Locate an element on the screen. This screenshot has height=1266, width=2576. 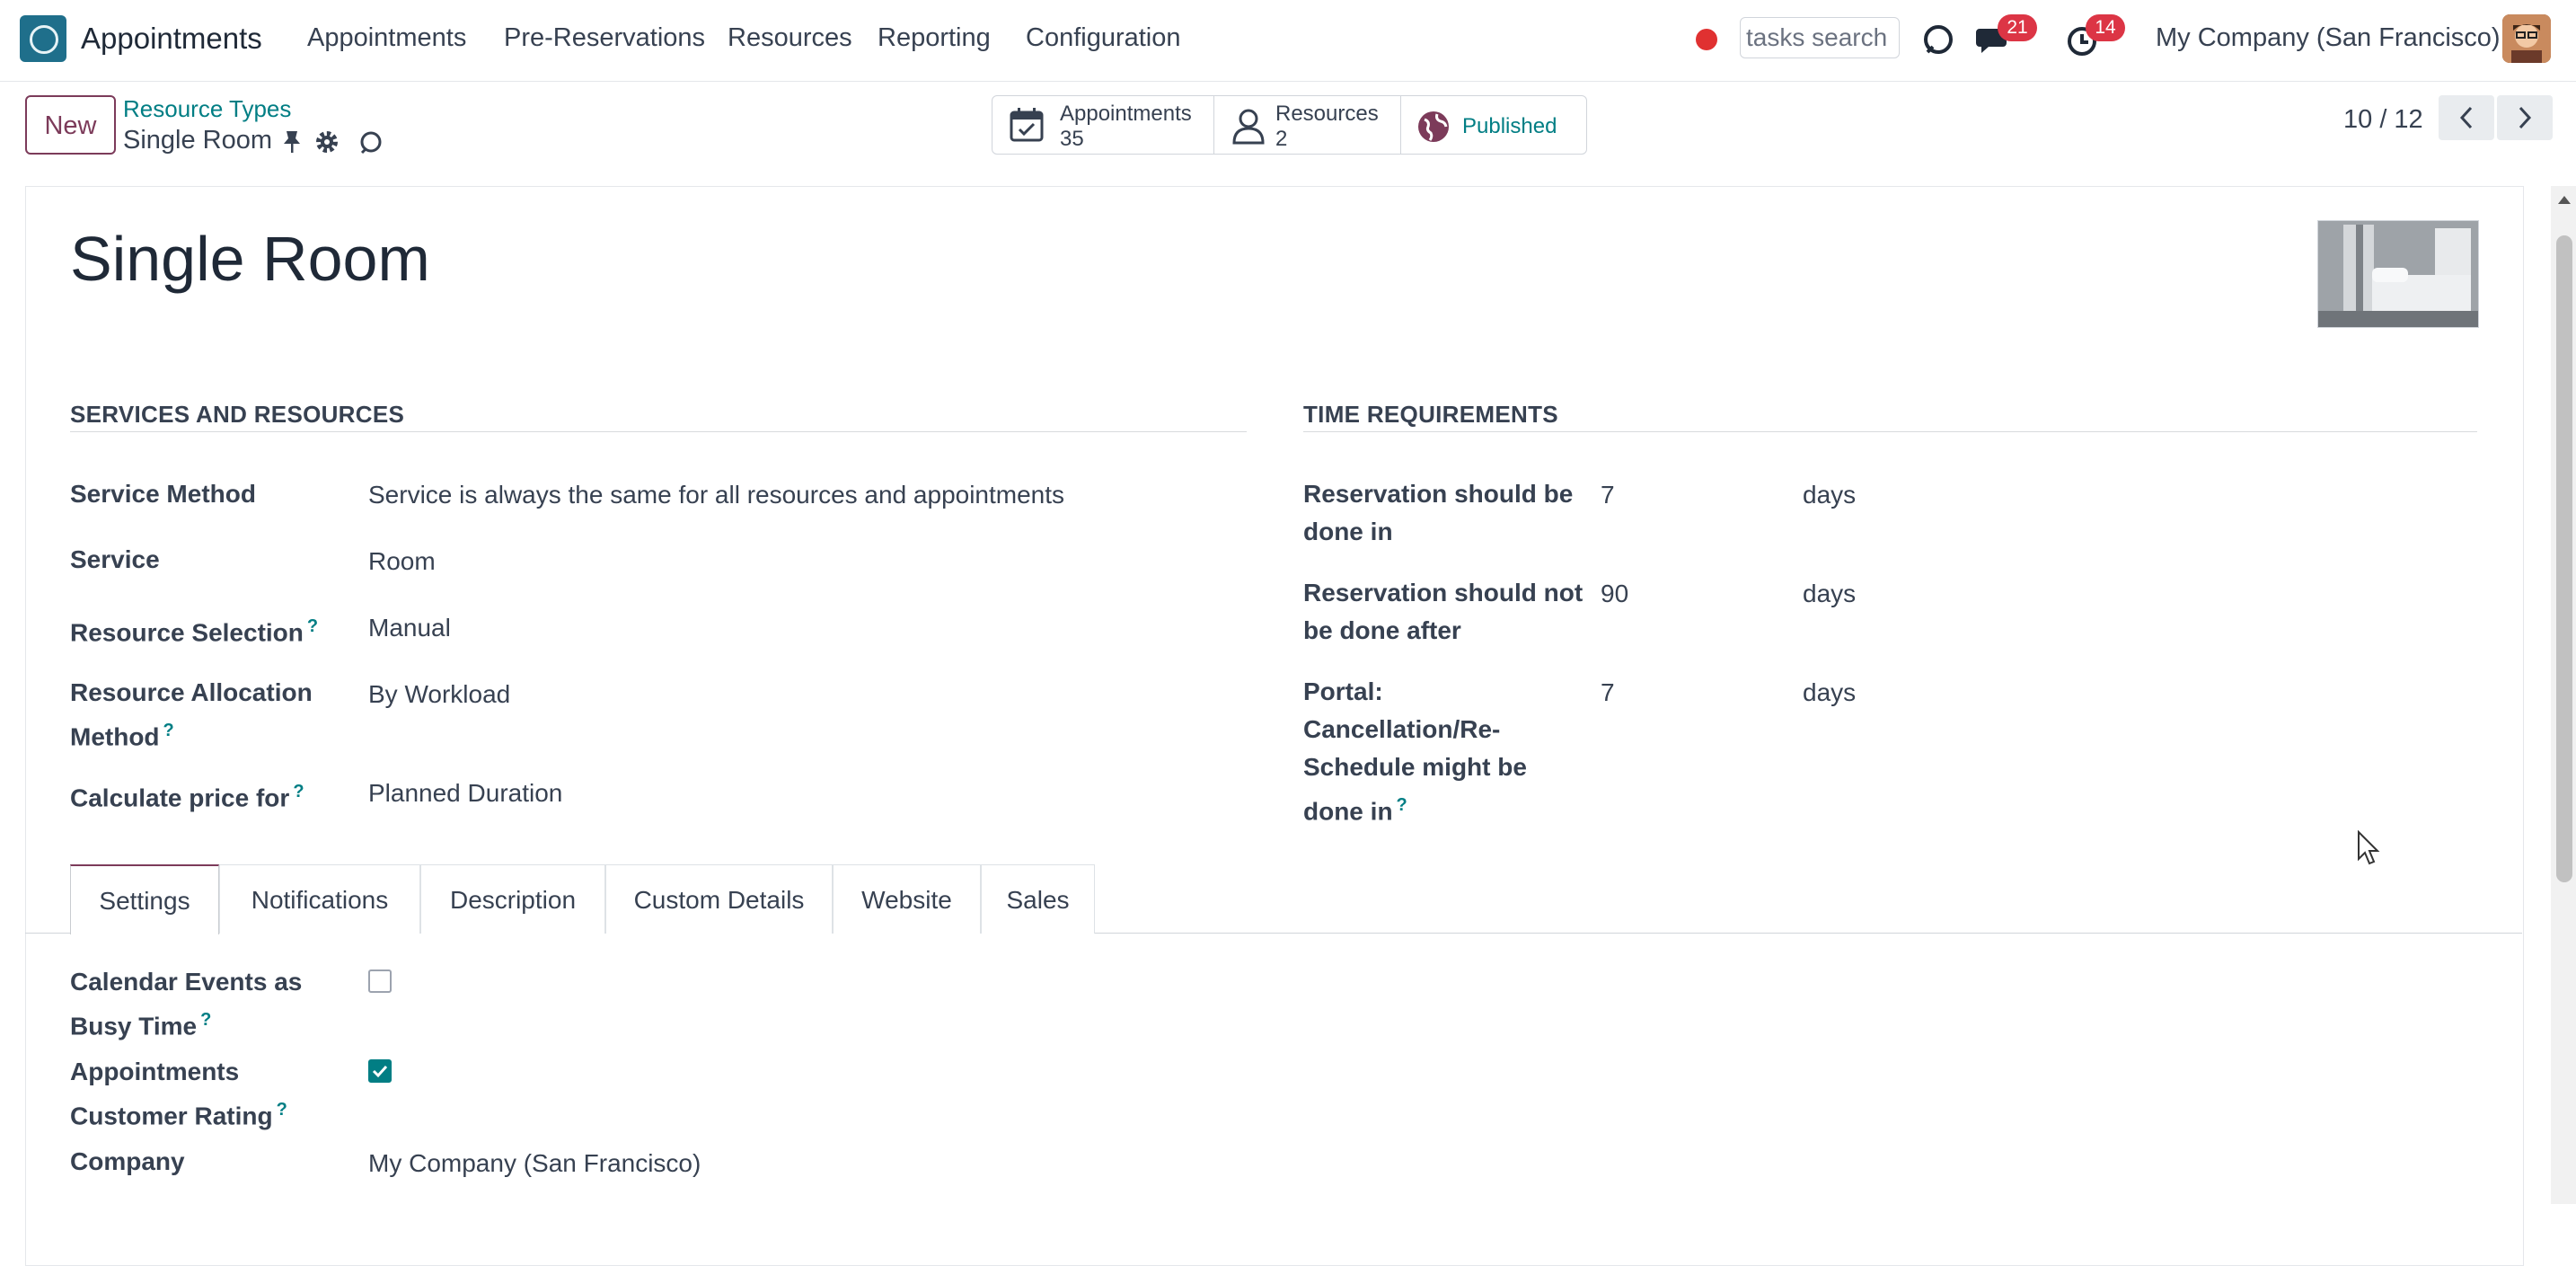
pager-counter: 10 / 12 is located at coordinates (2383, 120).